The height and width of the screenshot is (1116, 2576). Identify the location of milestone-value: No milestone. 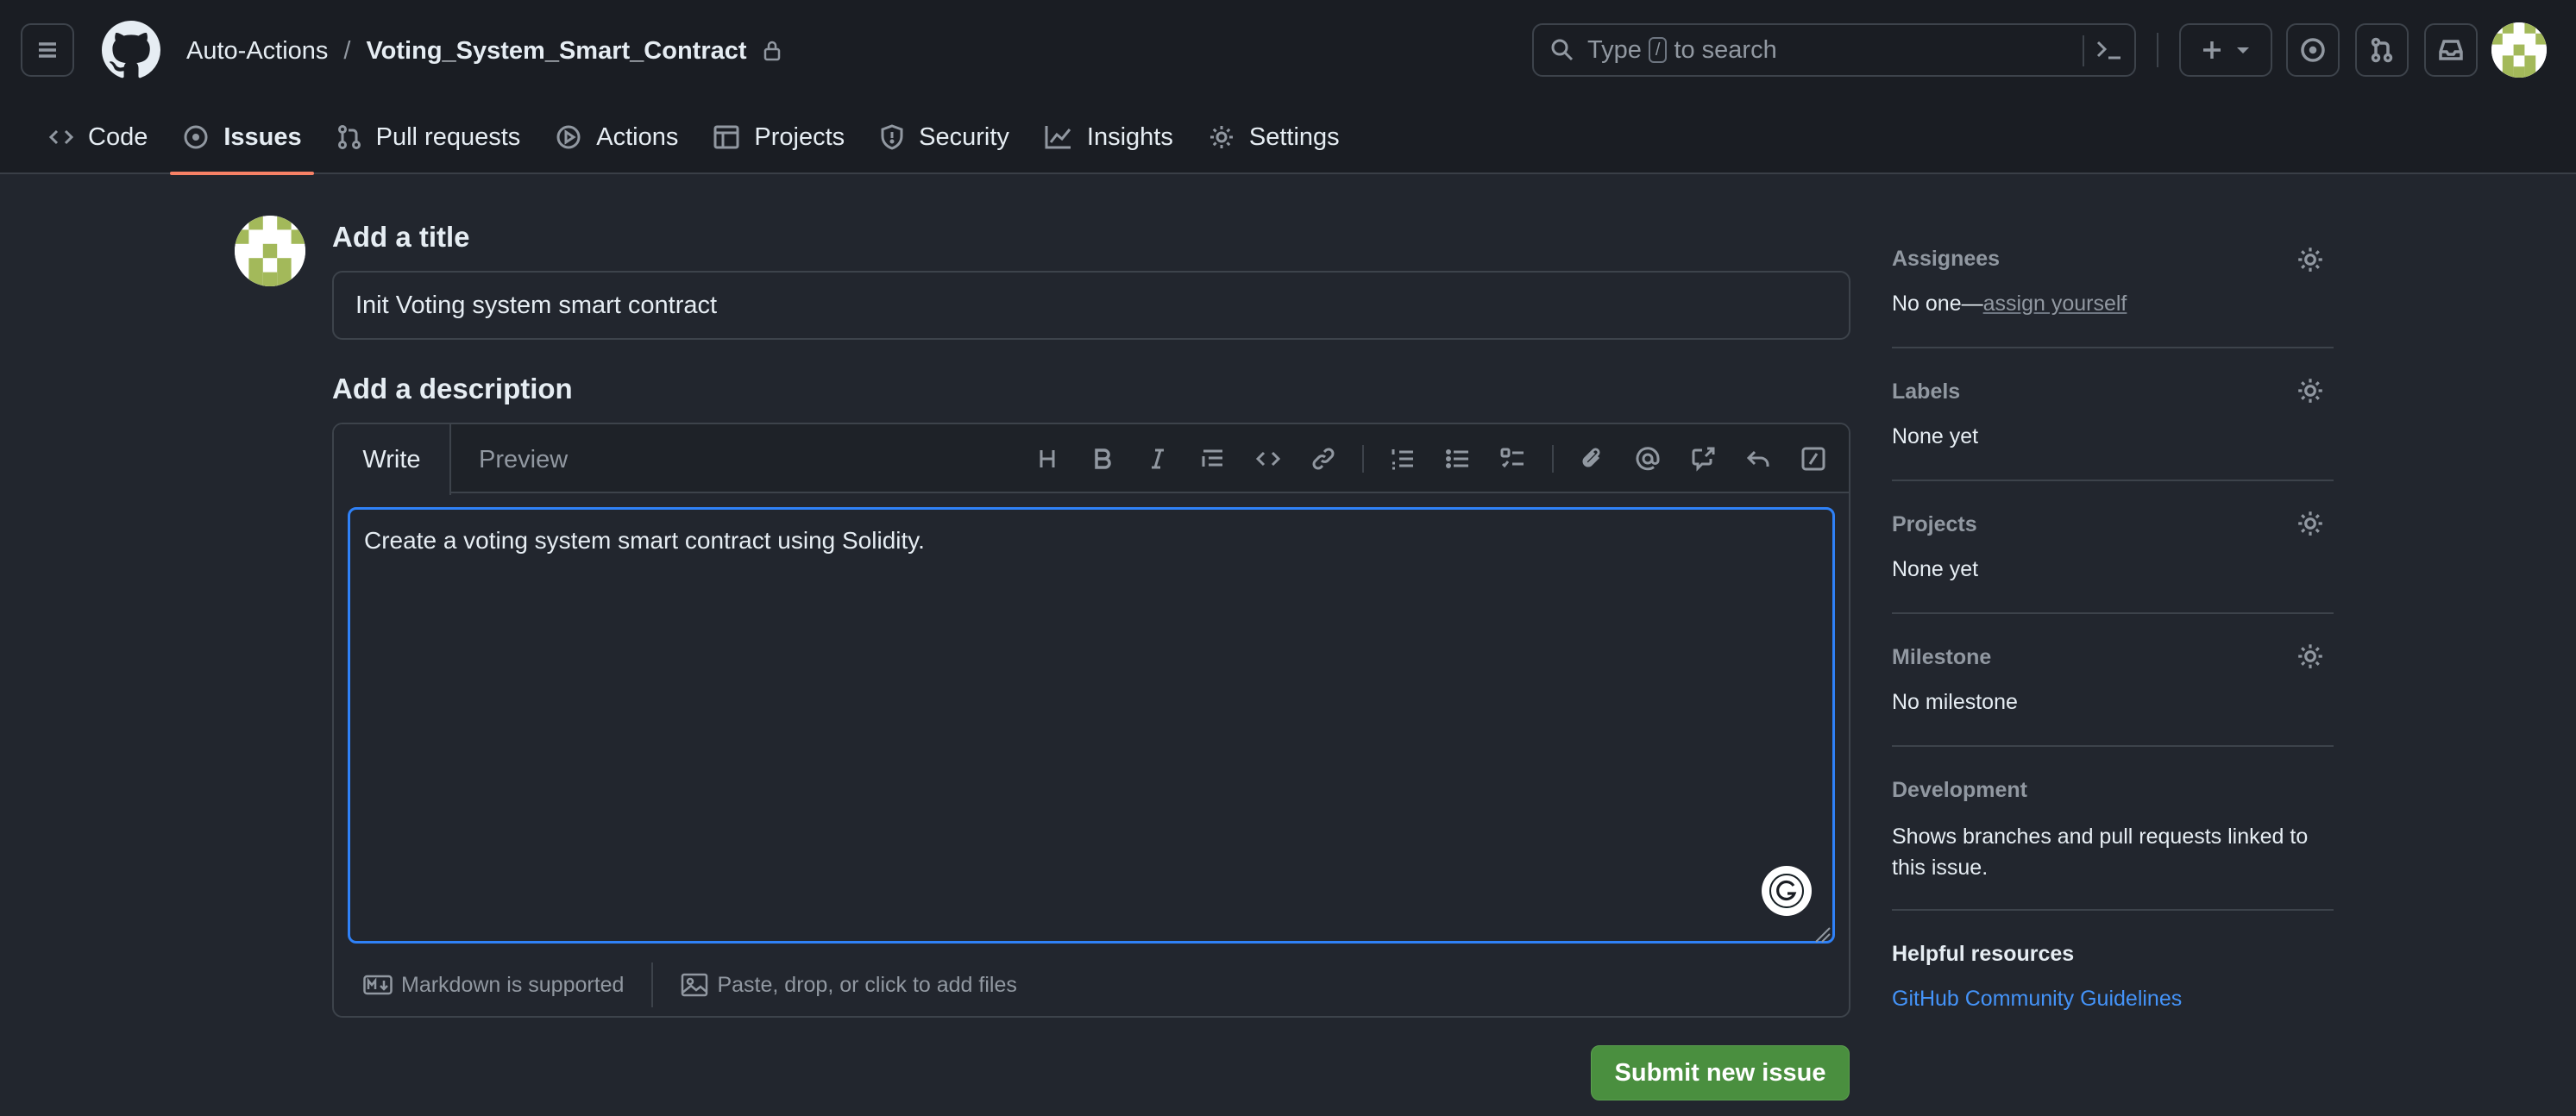
(1955, 702).